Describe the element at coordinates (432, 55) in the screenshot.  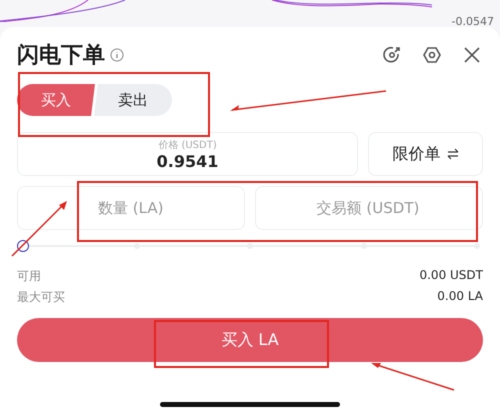
I see `settings-icon` at that location.